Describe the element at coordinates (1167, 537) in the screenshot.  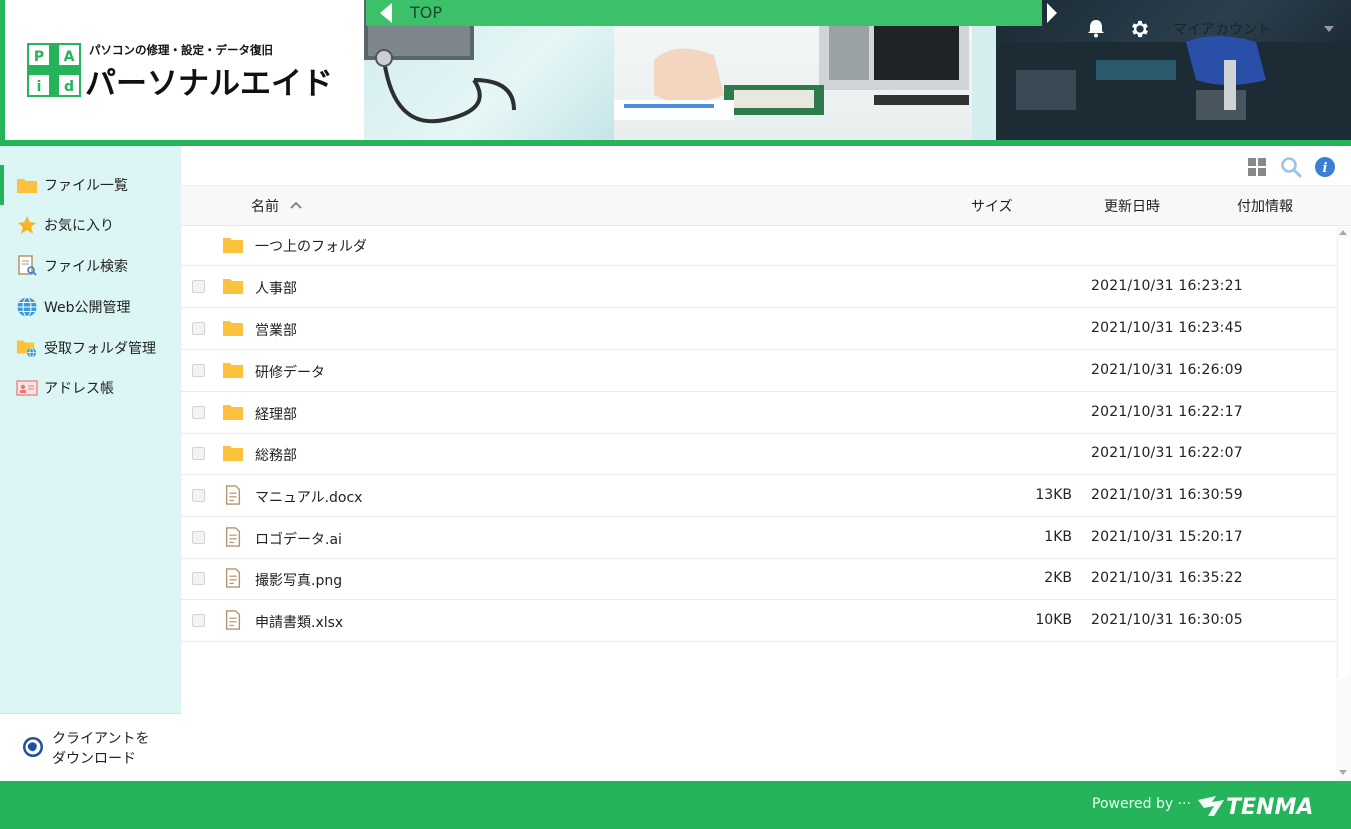
I see `file-date: 2021/10/31 15:20:17` at that location.